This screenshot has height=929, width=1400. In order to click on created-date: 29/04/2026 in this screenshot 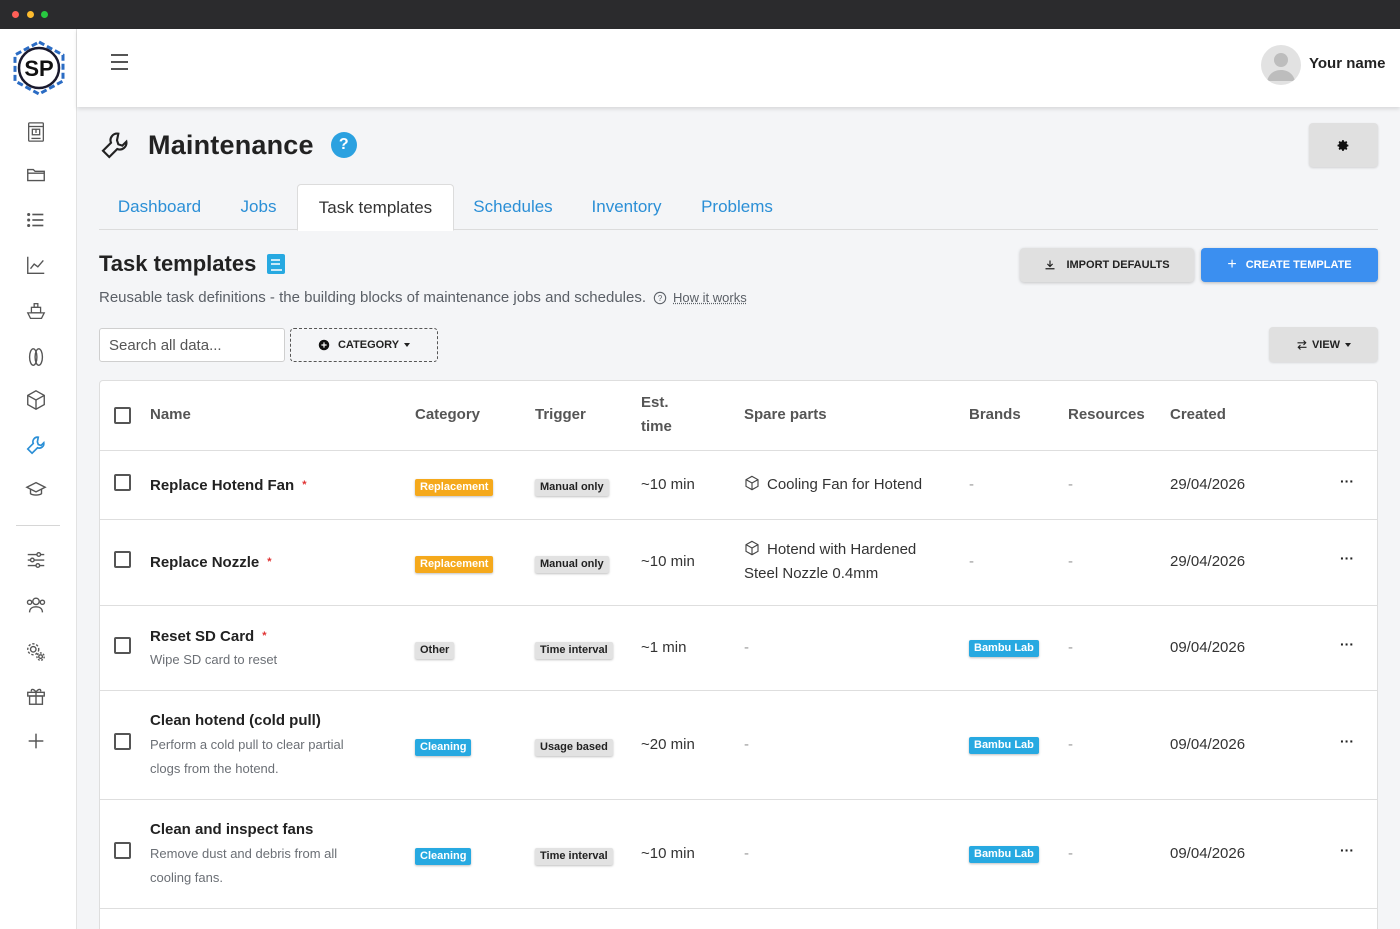, I will do `click(1207, 562)`.